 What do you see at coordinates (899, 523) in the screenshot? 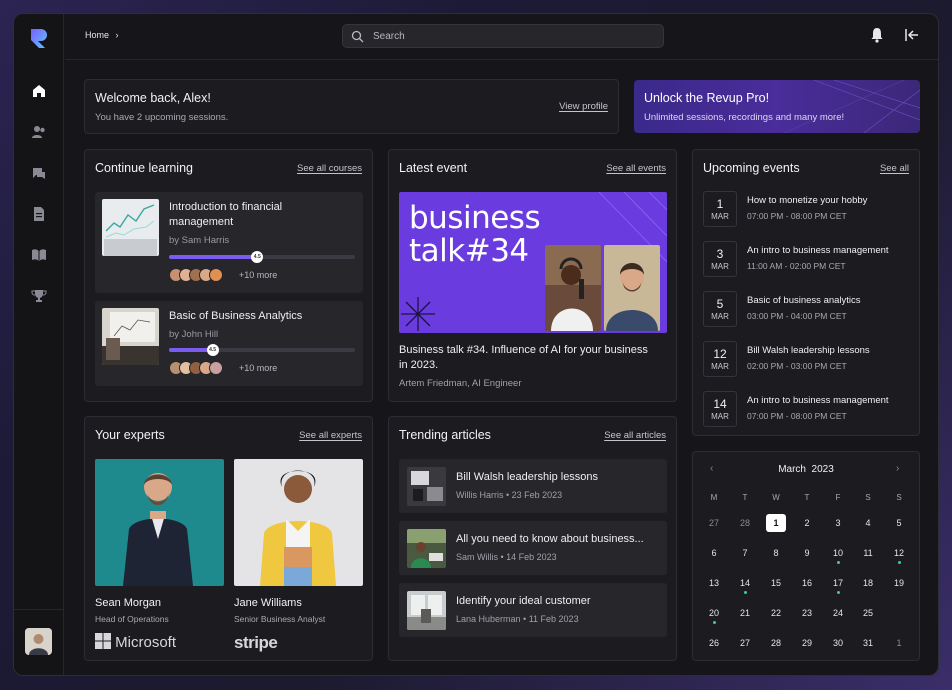
I see `calendar-day: 5` at bounding box center [899, 523].